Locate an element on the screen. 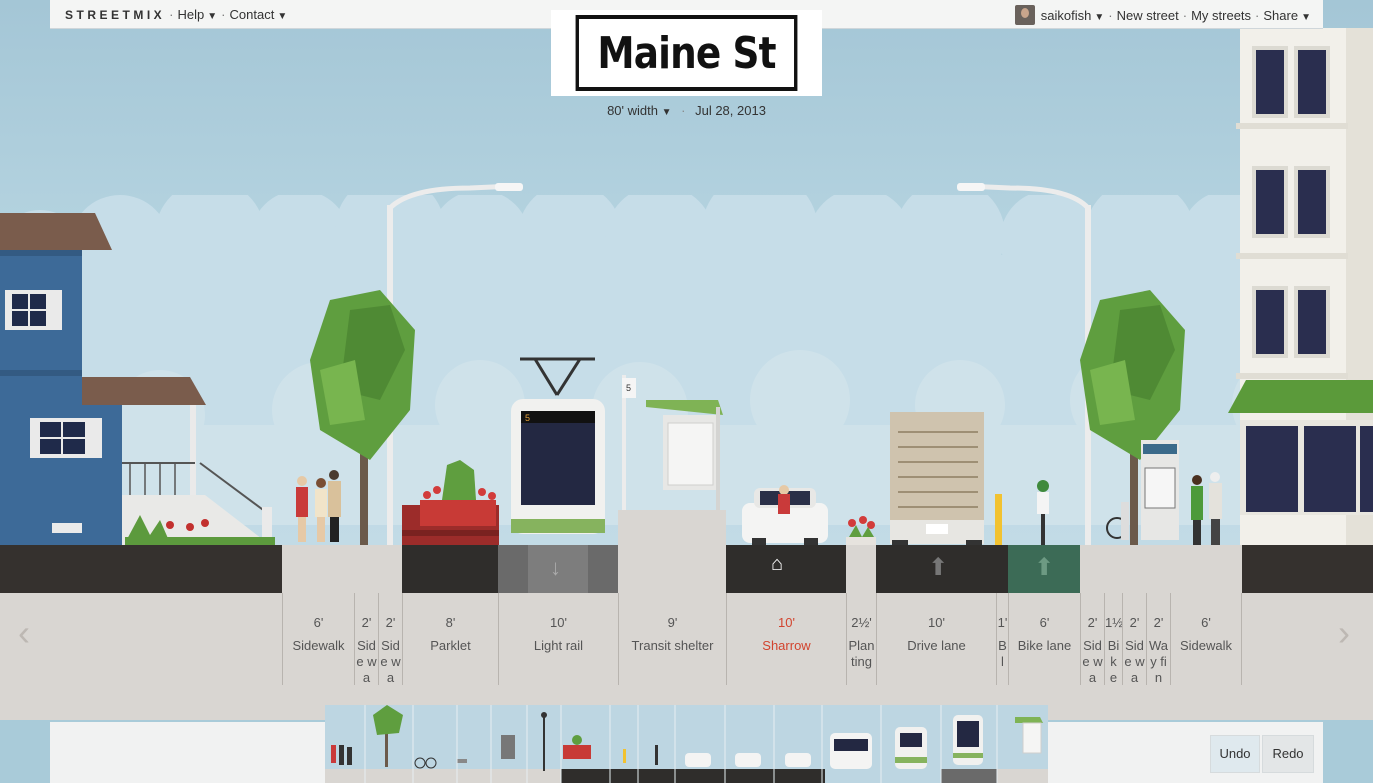  street-width-label: 80' width is located at coordinates (632, 110).